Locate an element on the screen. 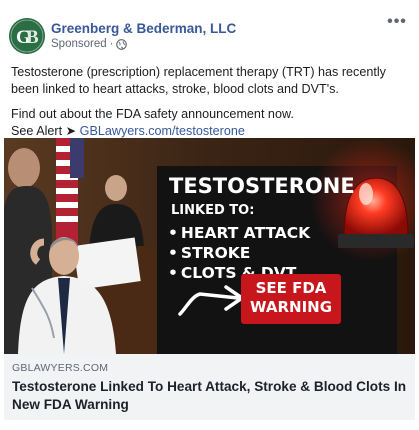 Image resolution: width=419 pixels, height=430 pixels. sponsored-row: Sponsored · is located at coordinates (89, 44).